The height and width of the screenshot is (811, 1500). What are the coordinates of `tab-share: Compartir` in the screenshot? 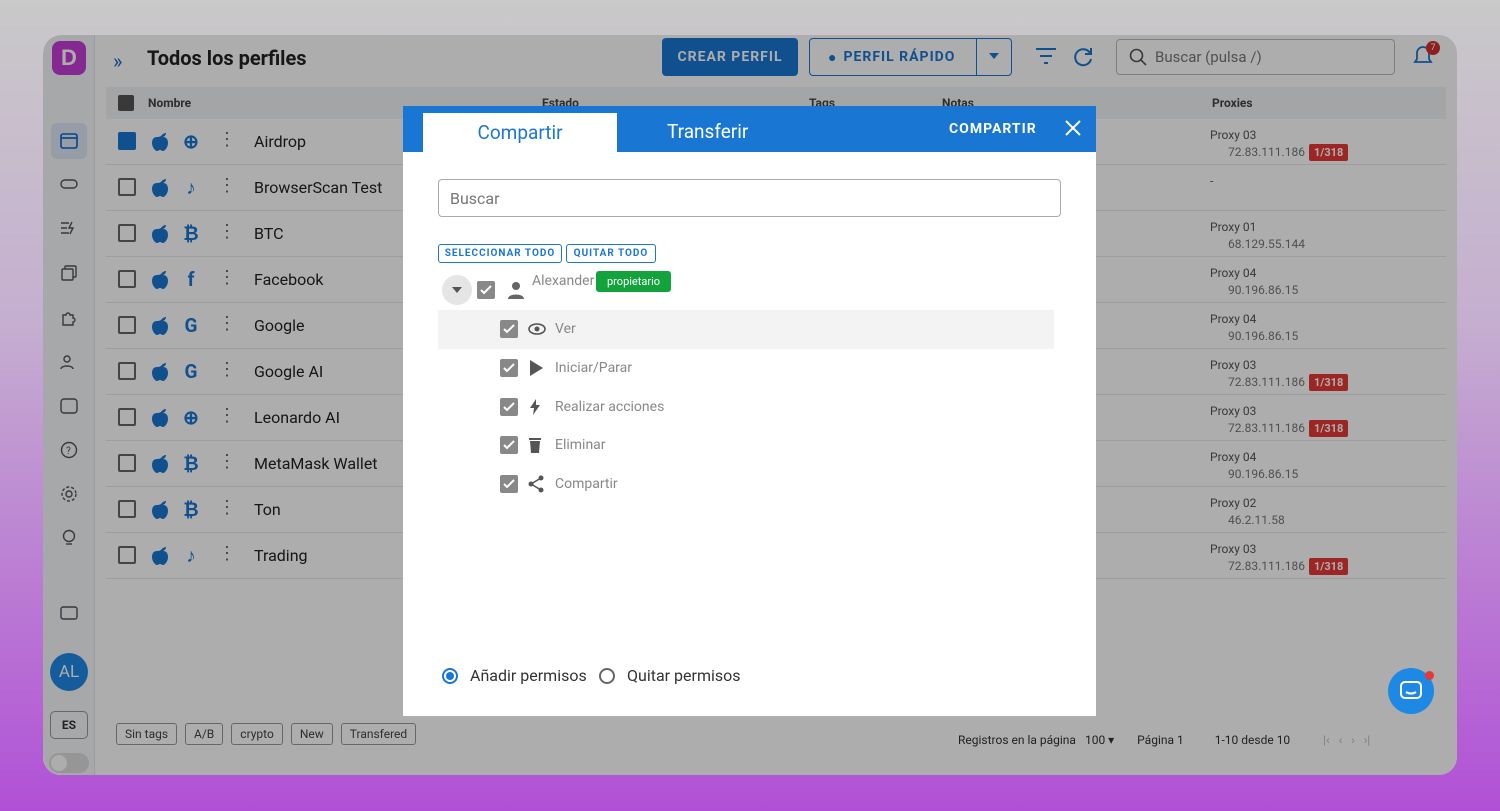 It's located at (520, 132).